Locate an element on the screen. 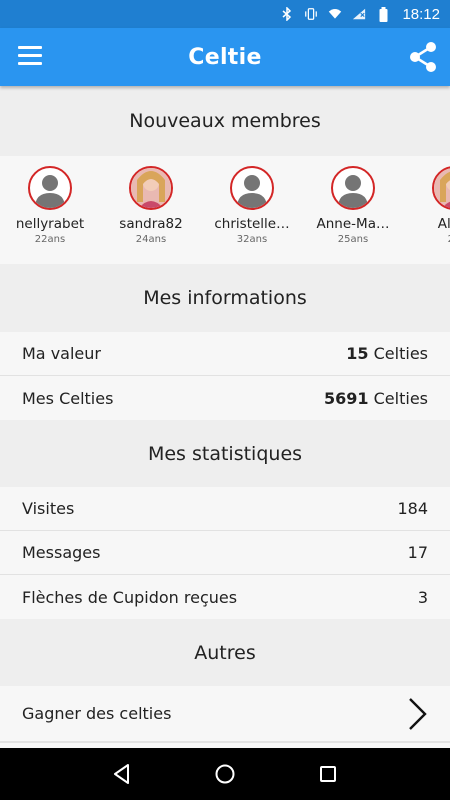 Image resolution: width=450 pixels, height=800 pixels. member-card: christelle… 32ans is located at coordinates (252, 205).